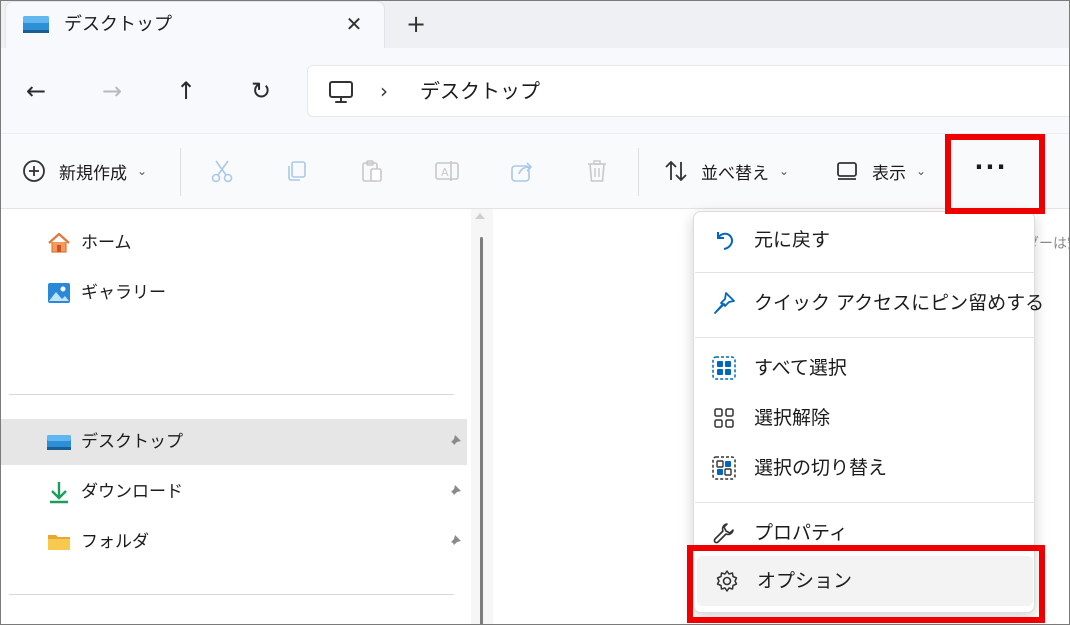  Describe the element at coordinates (801, 533) in the screenshot. I see `menu-item-label: プロパティ` at that location.